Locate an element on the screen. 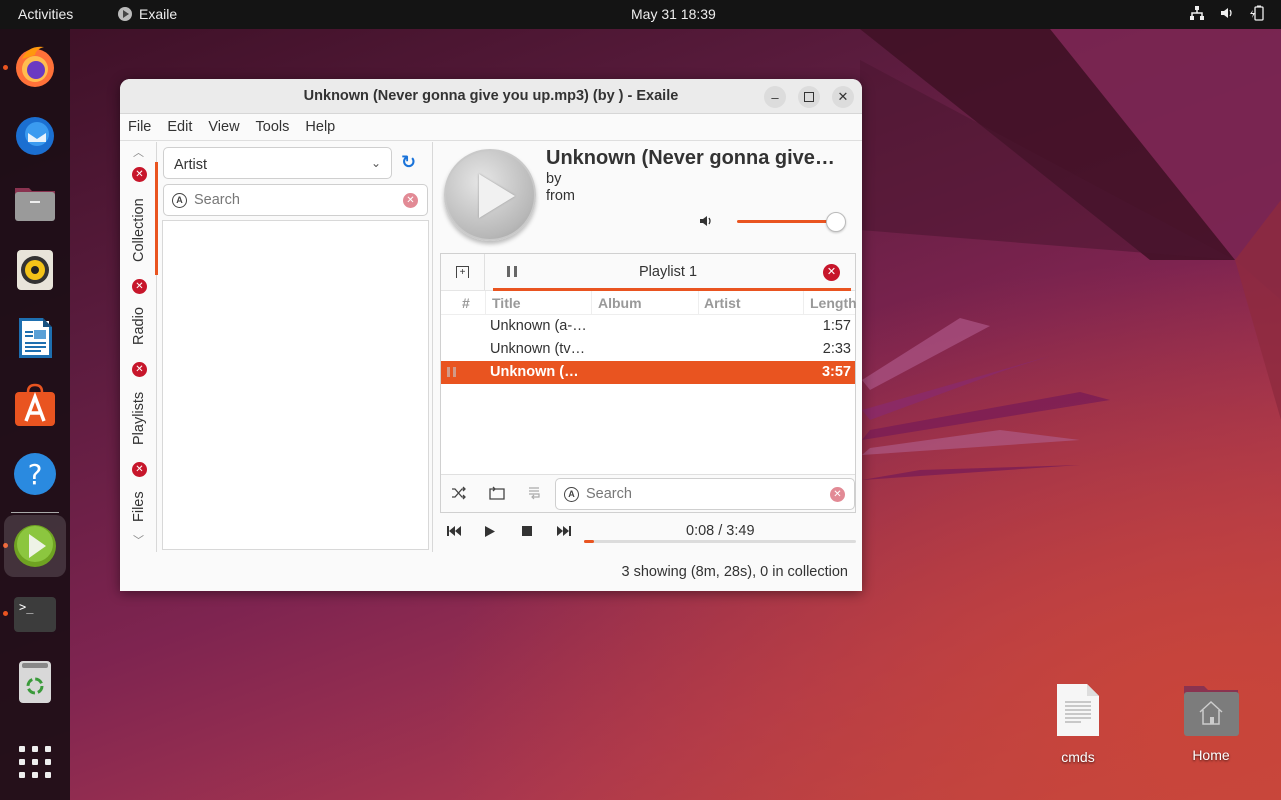 The width and height of the screenshot is (1281, 800). seek-progress is located at coordinates (589, 541).